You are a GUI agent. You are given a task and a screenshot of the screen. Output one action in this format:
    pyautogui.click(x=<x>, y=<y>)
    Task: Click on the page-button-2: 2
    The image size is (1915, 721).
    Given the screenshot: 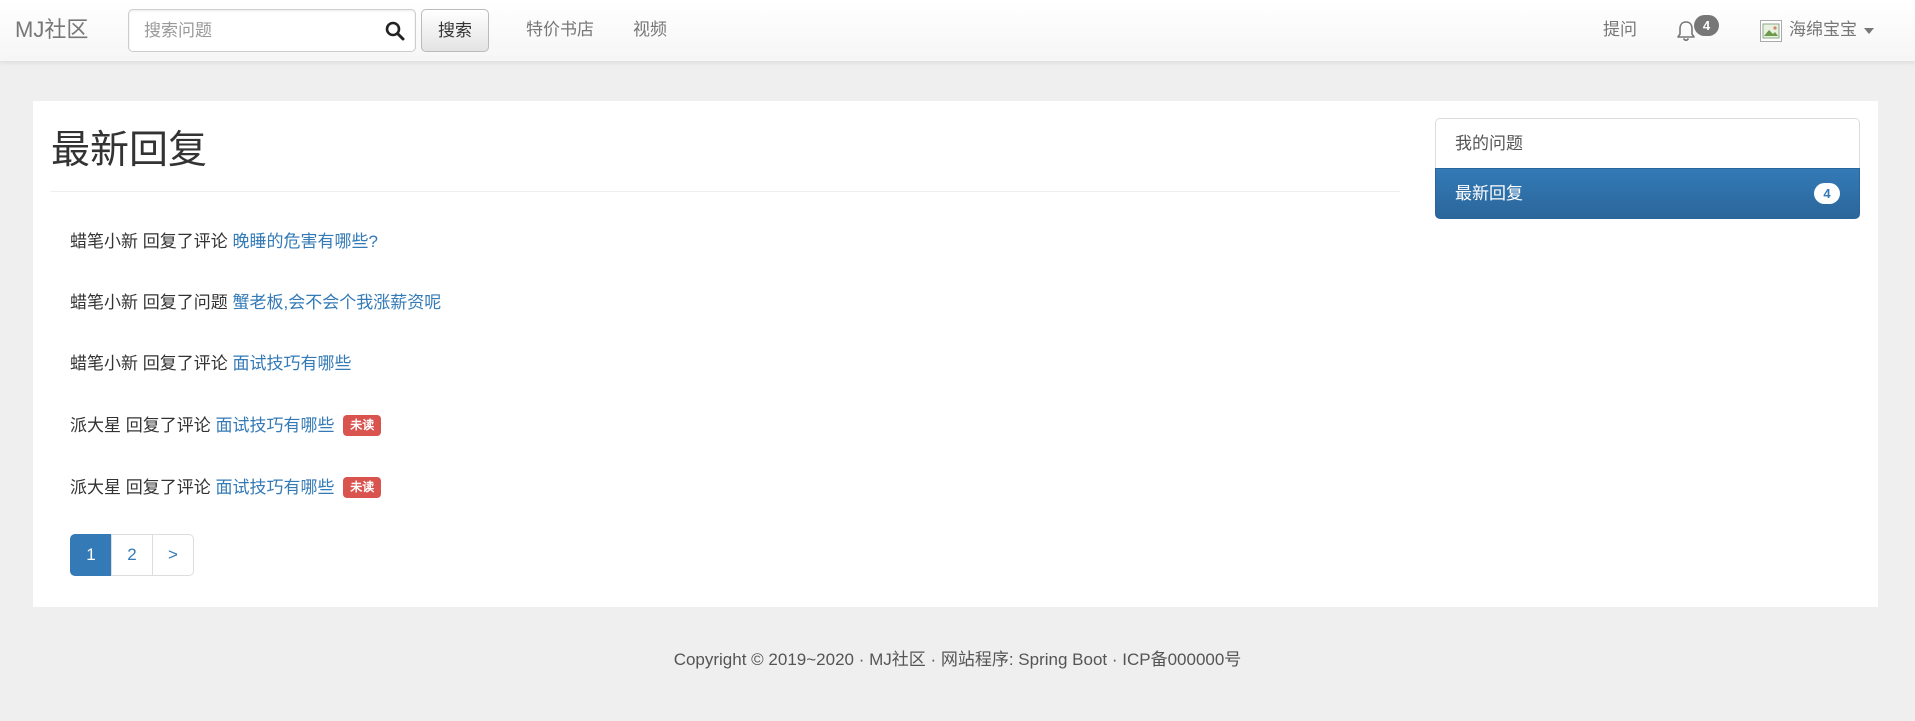 What is the action you would take?
    pyautogui.click(x=132, y=555)
    